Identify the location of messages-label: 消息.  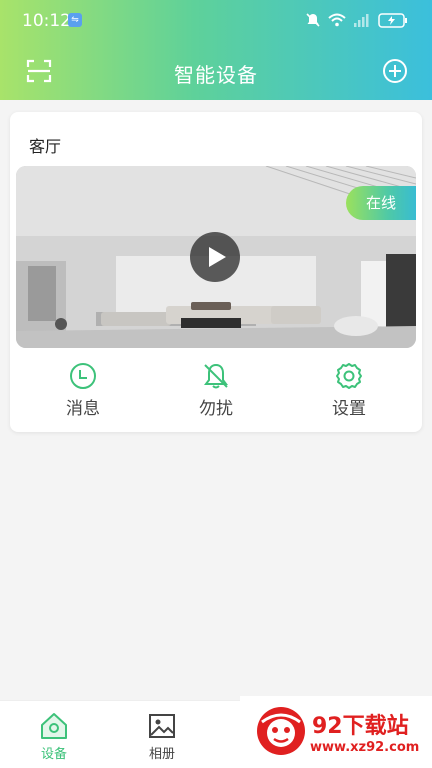
(83, 409).